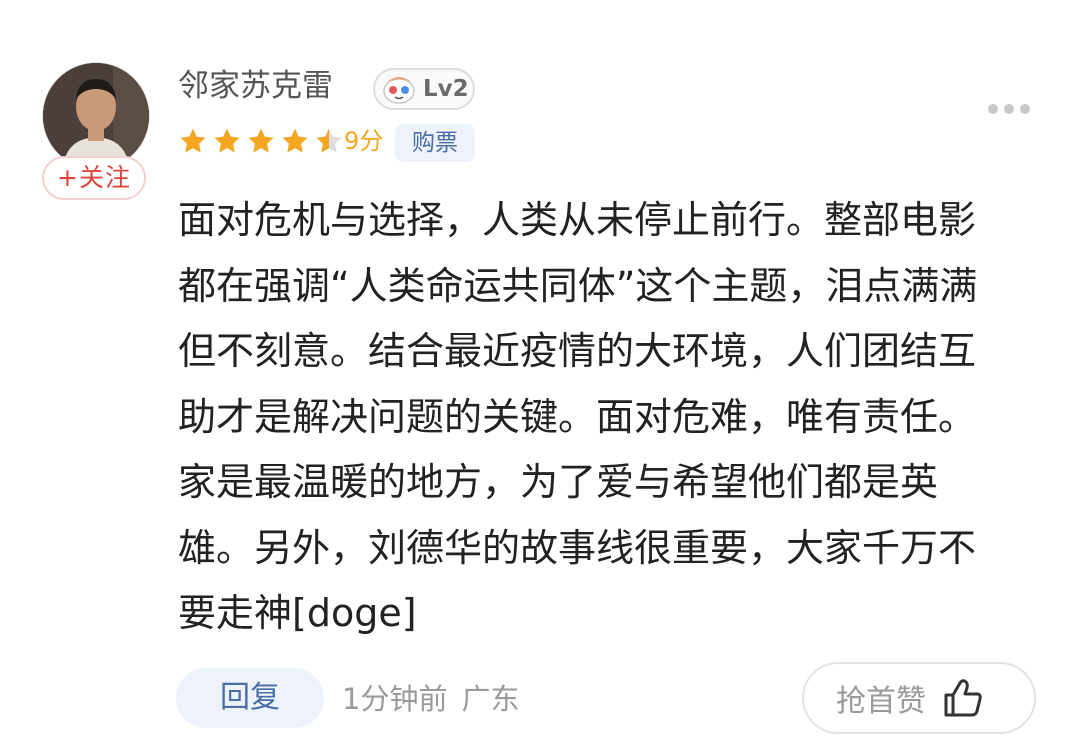  What do you see at coordinates (490, 699) in the screenshot?
I see `comment-location: 广东` at bounding box center [490, 699].